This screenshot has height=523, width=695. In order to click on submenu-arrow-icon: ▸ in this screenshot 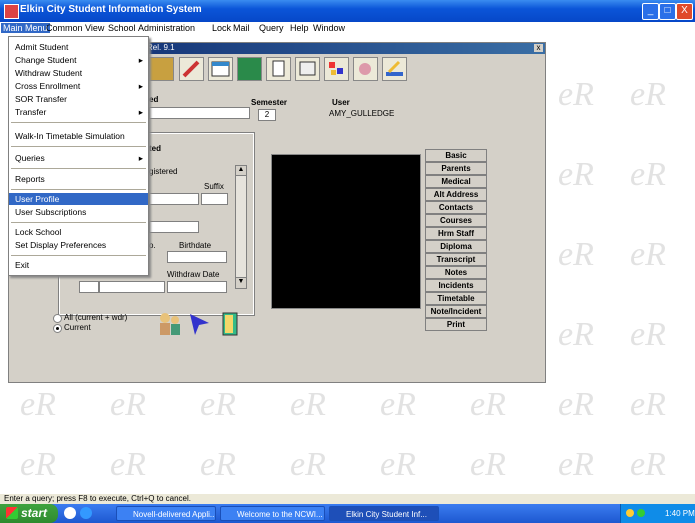, I will do `click(140, 60)`.